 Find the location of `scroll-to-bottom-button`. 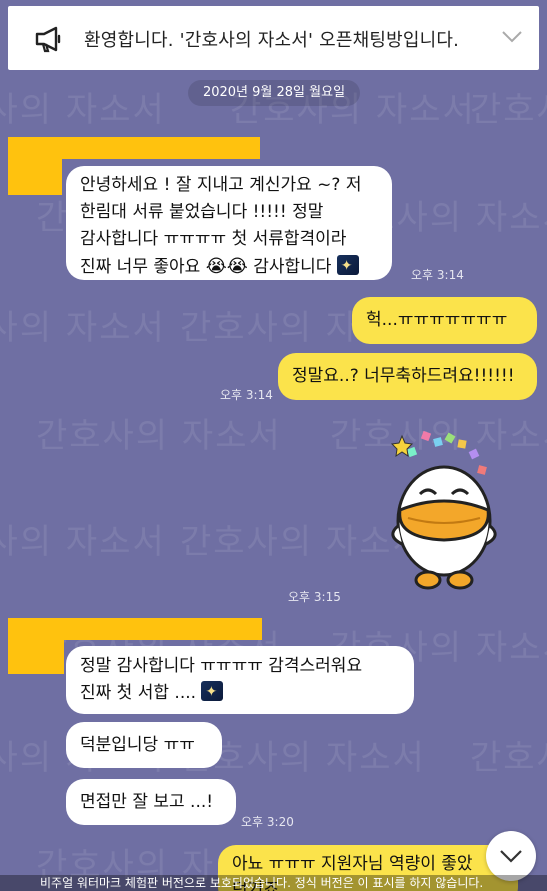

scroll-to-bottom-button is located at coordinates (511, 856).